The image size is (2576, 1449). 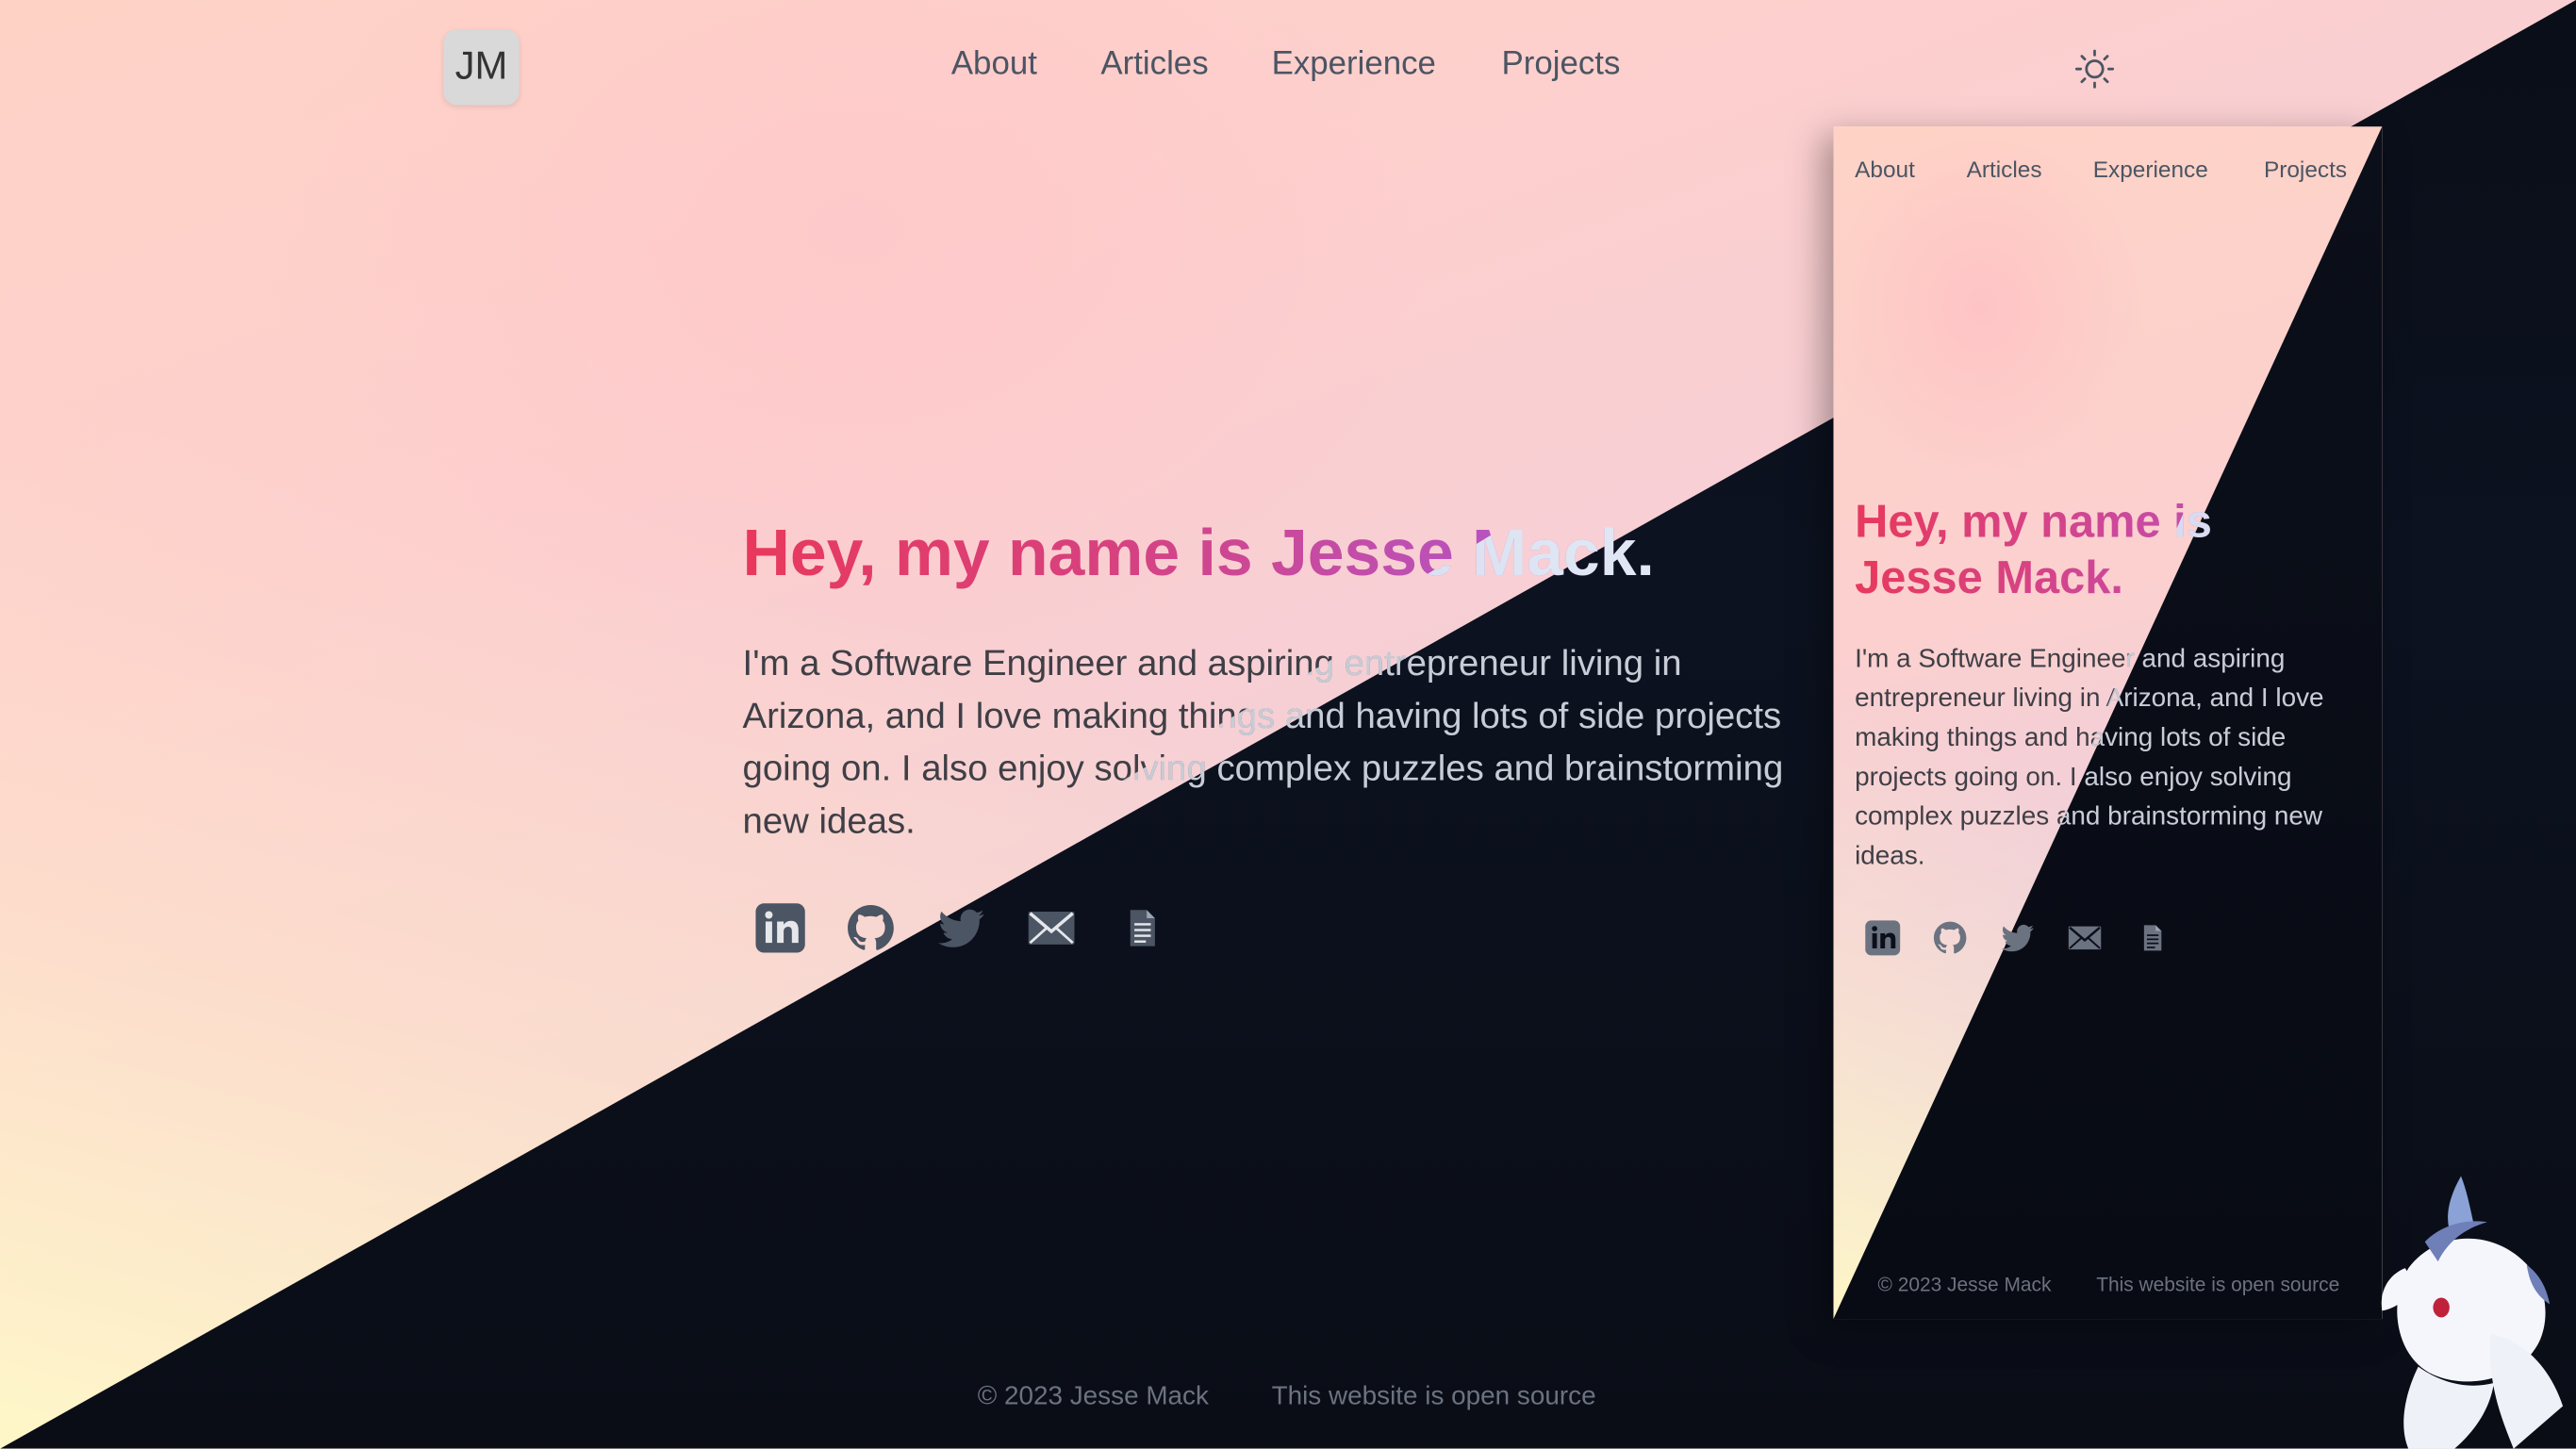 I want to click on mobile-footer-copyright: © 2023 Jesse Mack, so click(x=1965, y=1284).